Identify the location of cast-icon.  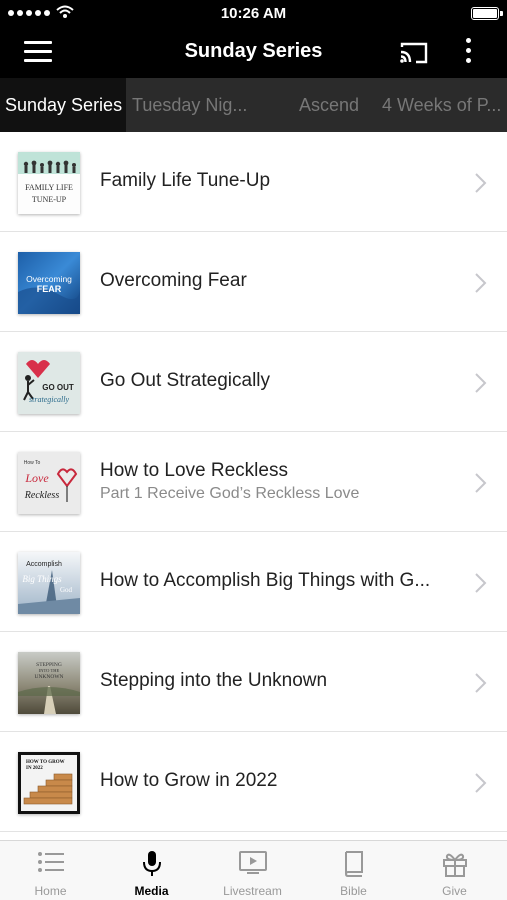
(414, 53).